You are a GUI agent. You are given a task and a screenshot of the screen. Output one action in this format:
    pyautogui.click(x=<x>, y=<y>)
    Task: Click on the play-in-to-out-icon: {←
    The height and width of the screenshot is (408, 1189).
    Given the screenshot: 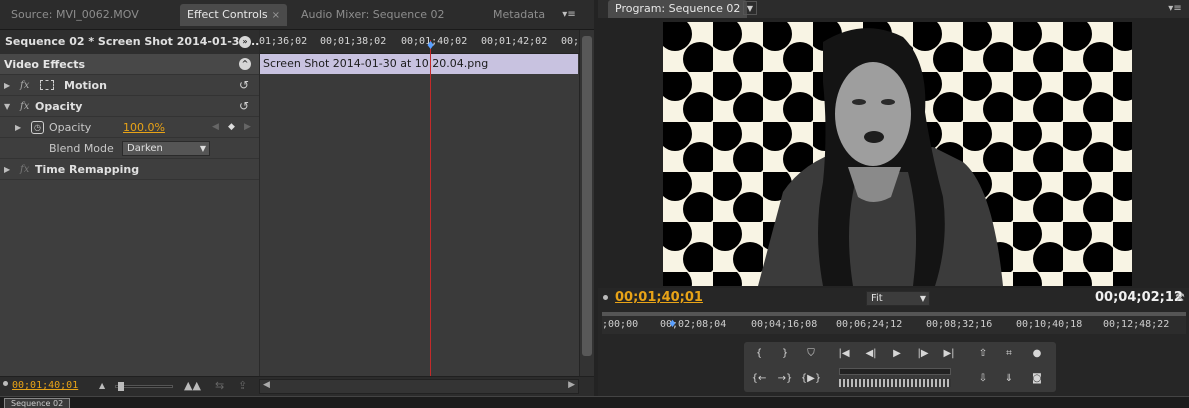 What is the action you would take?
    pyautogui.click(x=759, y=379)
    